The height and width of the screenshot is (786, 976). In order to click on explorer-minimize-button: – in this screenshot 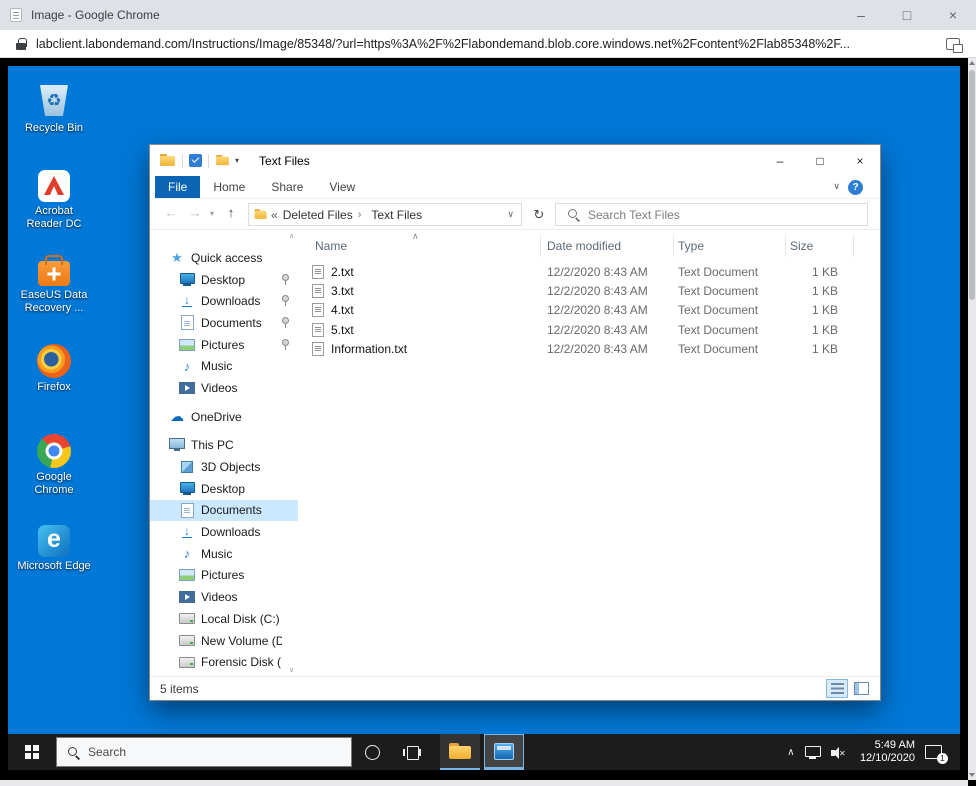, I will do `click(780, 160)`.